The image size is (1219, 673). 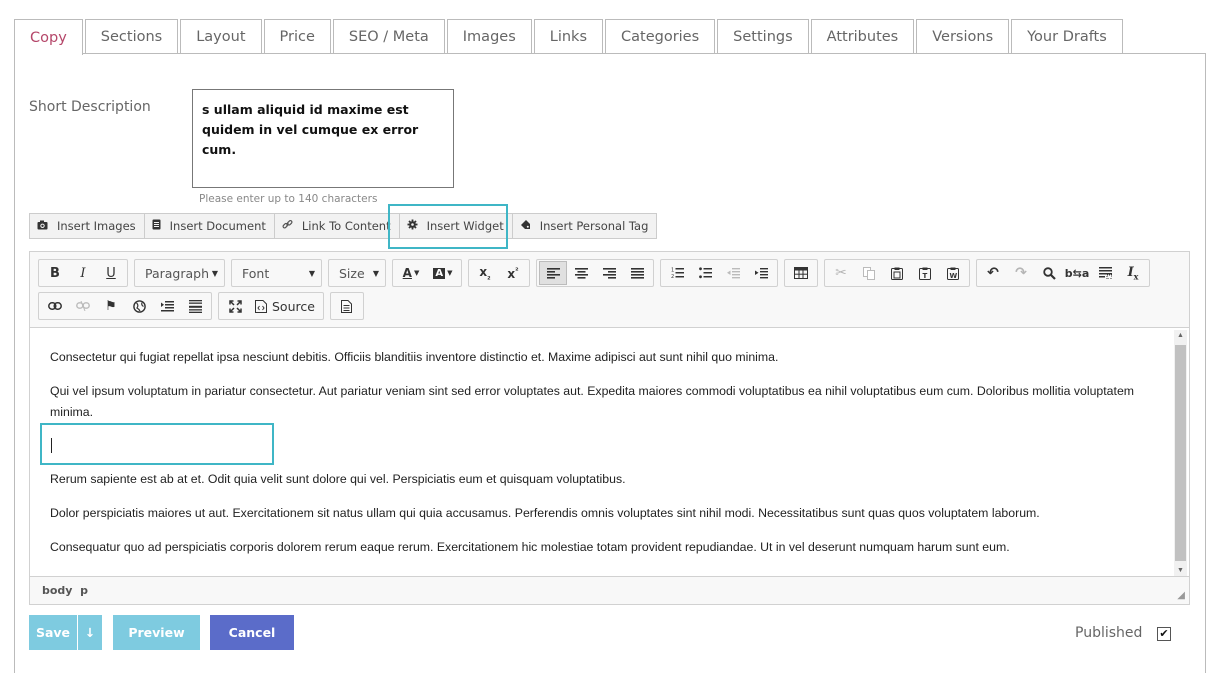 I want to click on bulleted-list-button, so click(x=705, y=273).